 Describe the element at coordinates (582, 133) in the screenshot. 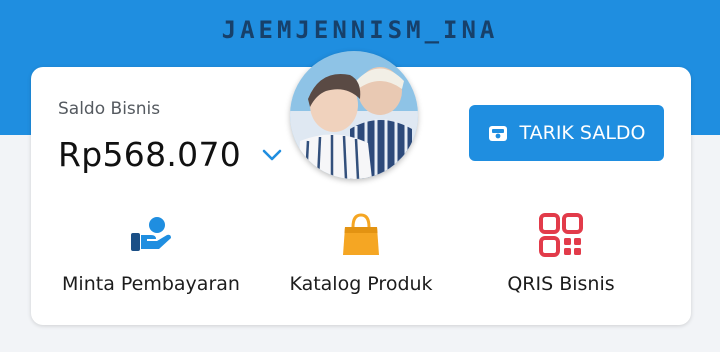

I see `withdraw-button-label: TARIK SALDO` at that location.